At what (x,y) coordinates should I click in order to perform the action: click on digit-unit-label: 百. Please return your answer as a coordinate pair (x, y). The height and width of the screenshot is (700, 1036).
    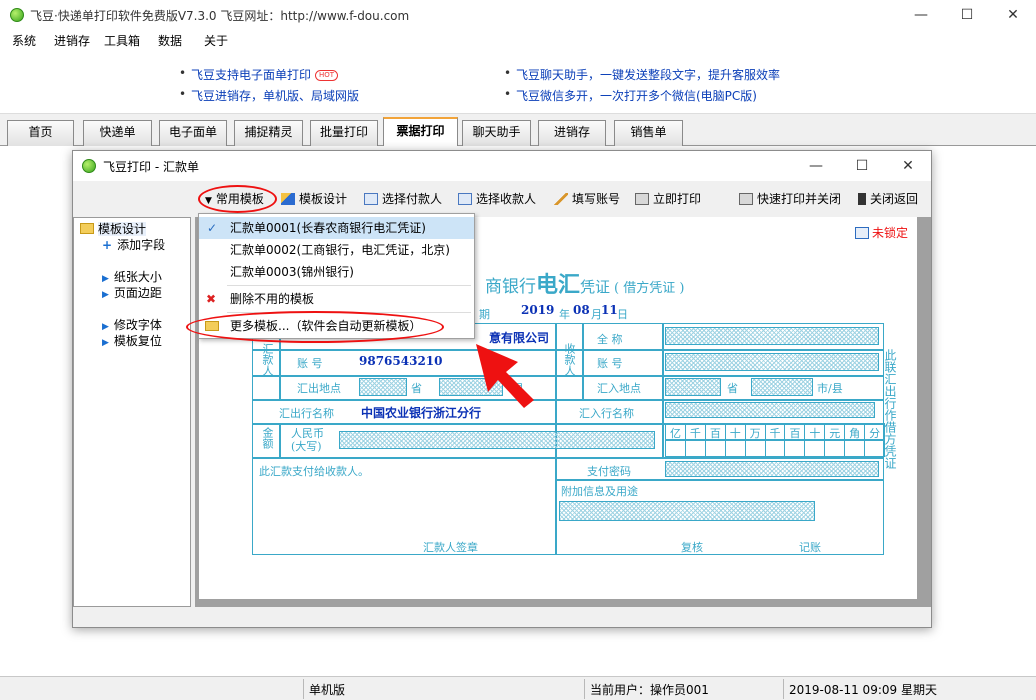
    Looking at the image, I should click on (795, 433).